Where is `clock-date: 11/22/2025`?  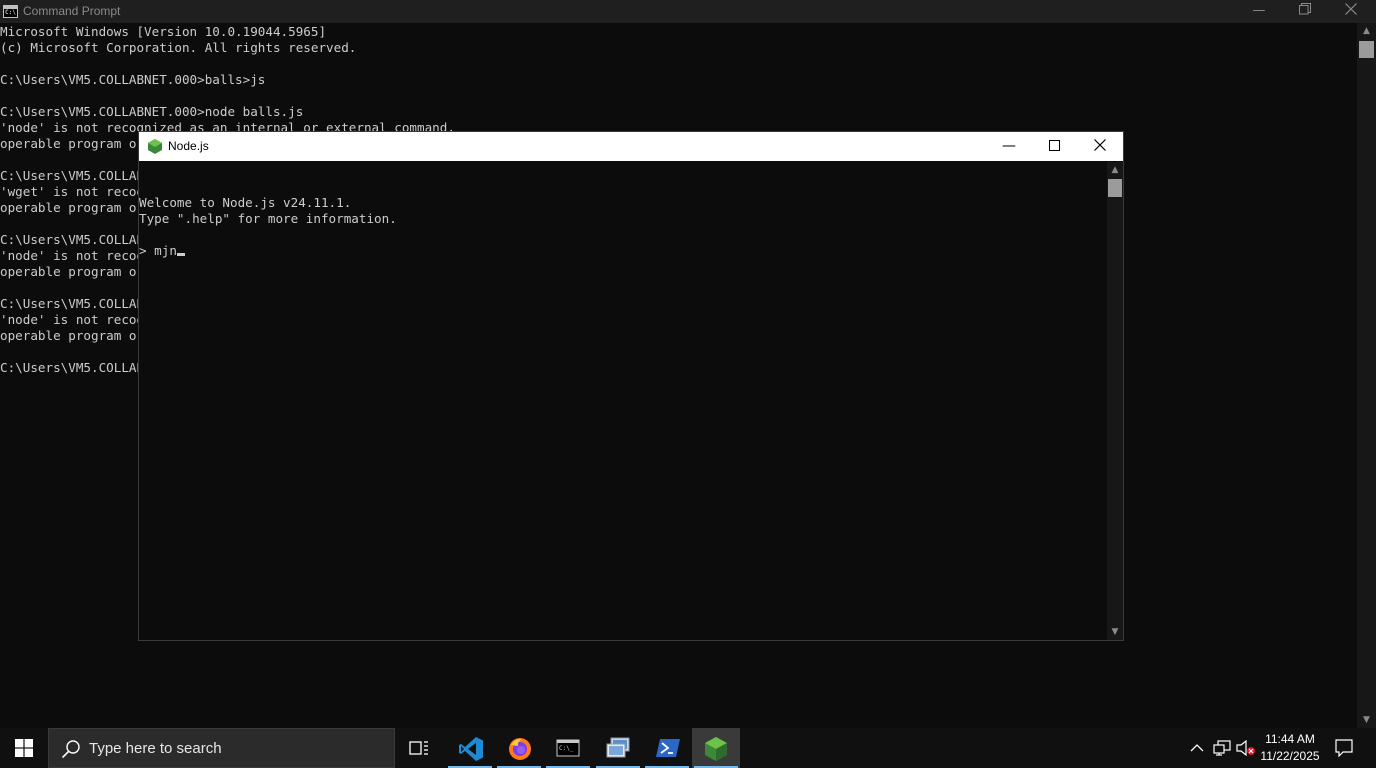
clock-date: 11/22/2025 is located at coordinates (1290, 756).